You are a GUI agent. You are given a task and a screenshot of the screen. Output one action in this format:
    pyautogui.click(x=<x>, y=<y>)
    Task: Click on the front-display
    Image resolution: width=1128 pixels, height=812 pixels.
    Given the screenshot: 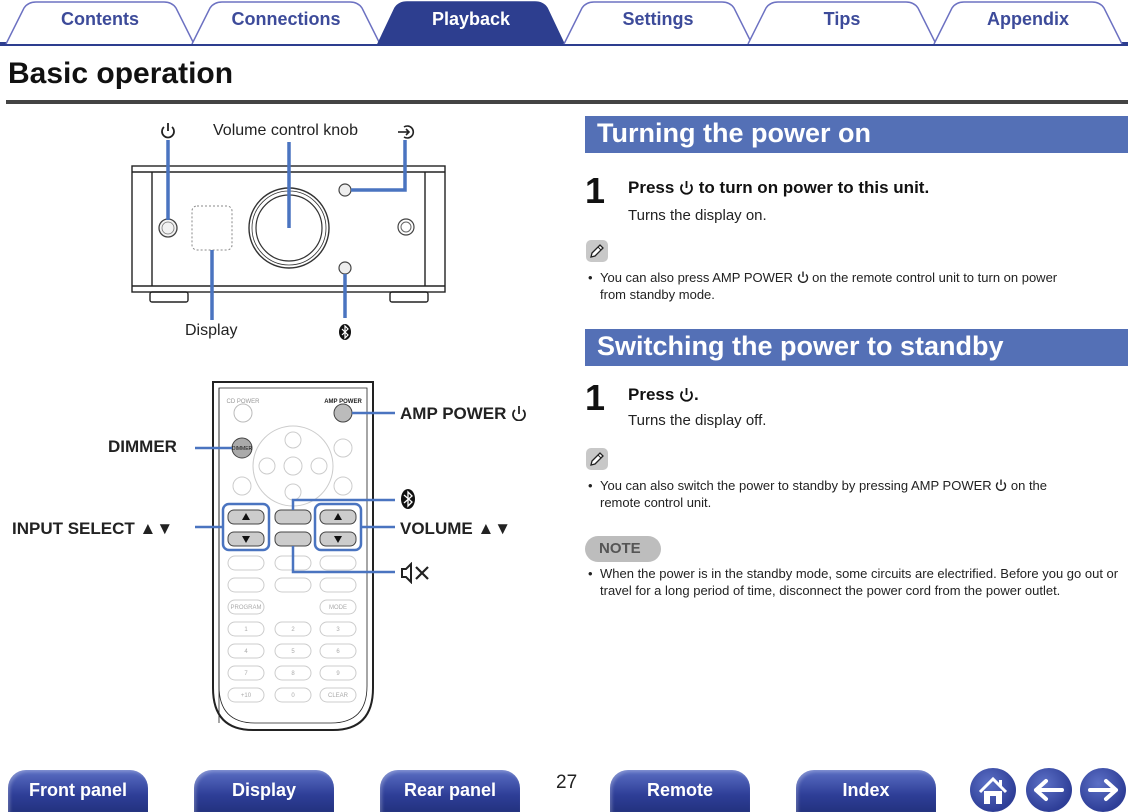 What is the action you would take?
    pyautogui.click(x=212, y=228)
    